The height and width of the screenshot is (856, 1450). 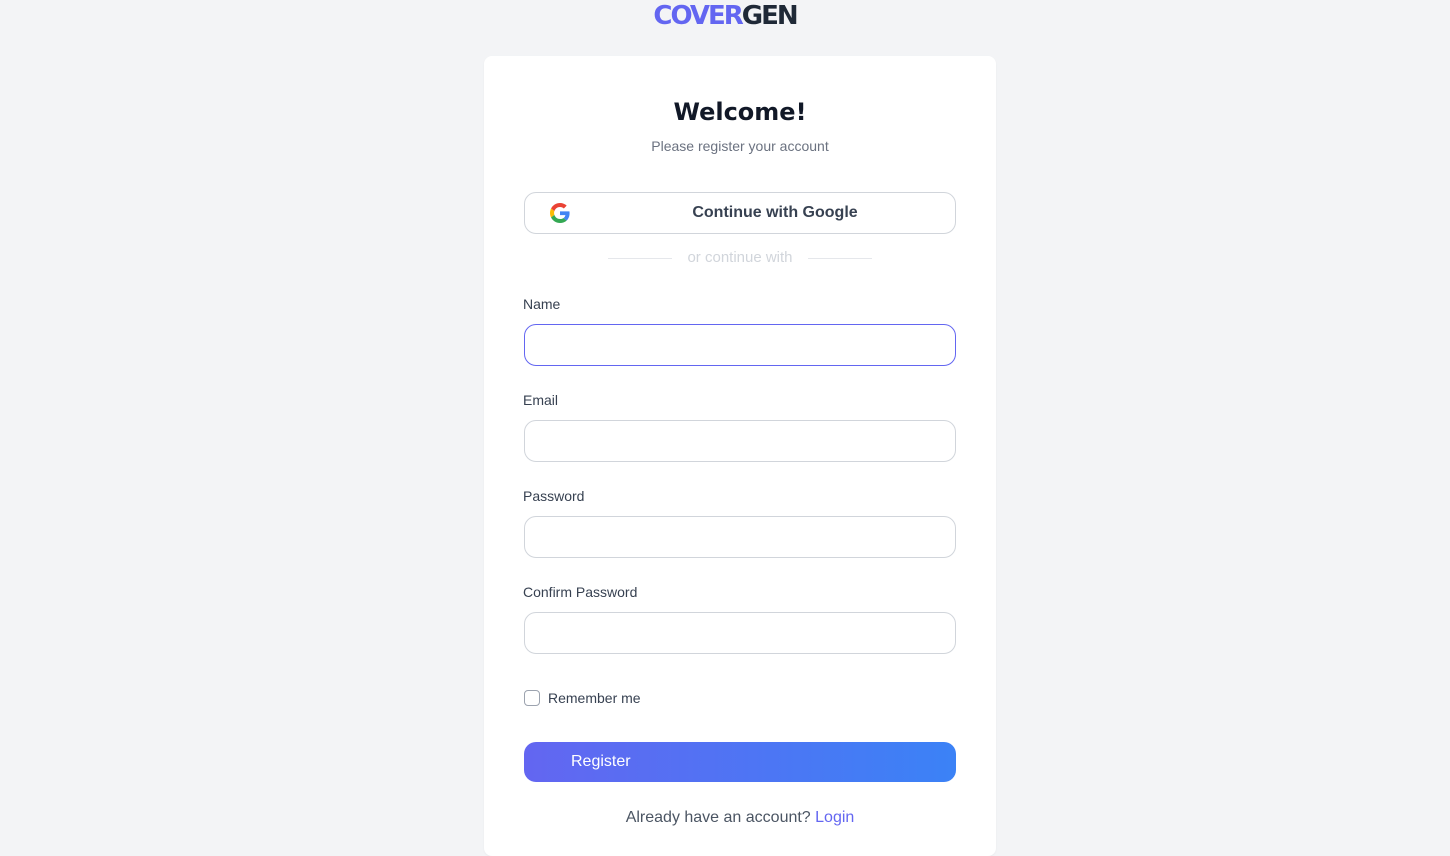 What do you see at coordinates (740, 146) in the screenshot?
I see `page-subtitle: Please register your account` at bounding box center [740, 146].